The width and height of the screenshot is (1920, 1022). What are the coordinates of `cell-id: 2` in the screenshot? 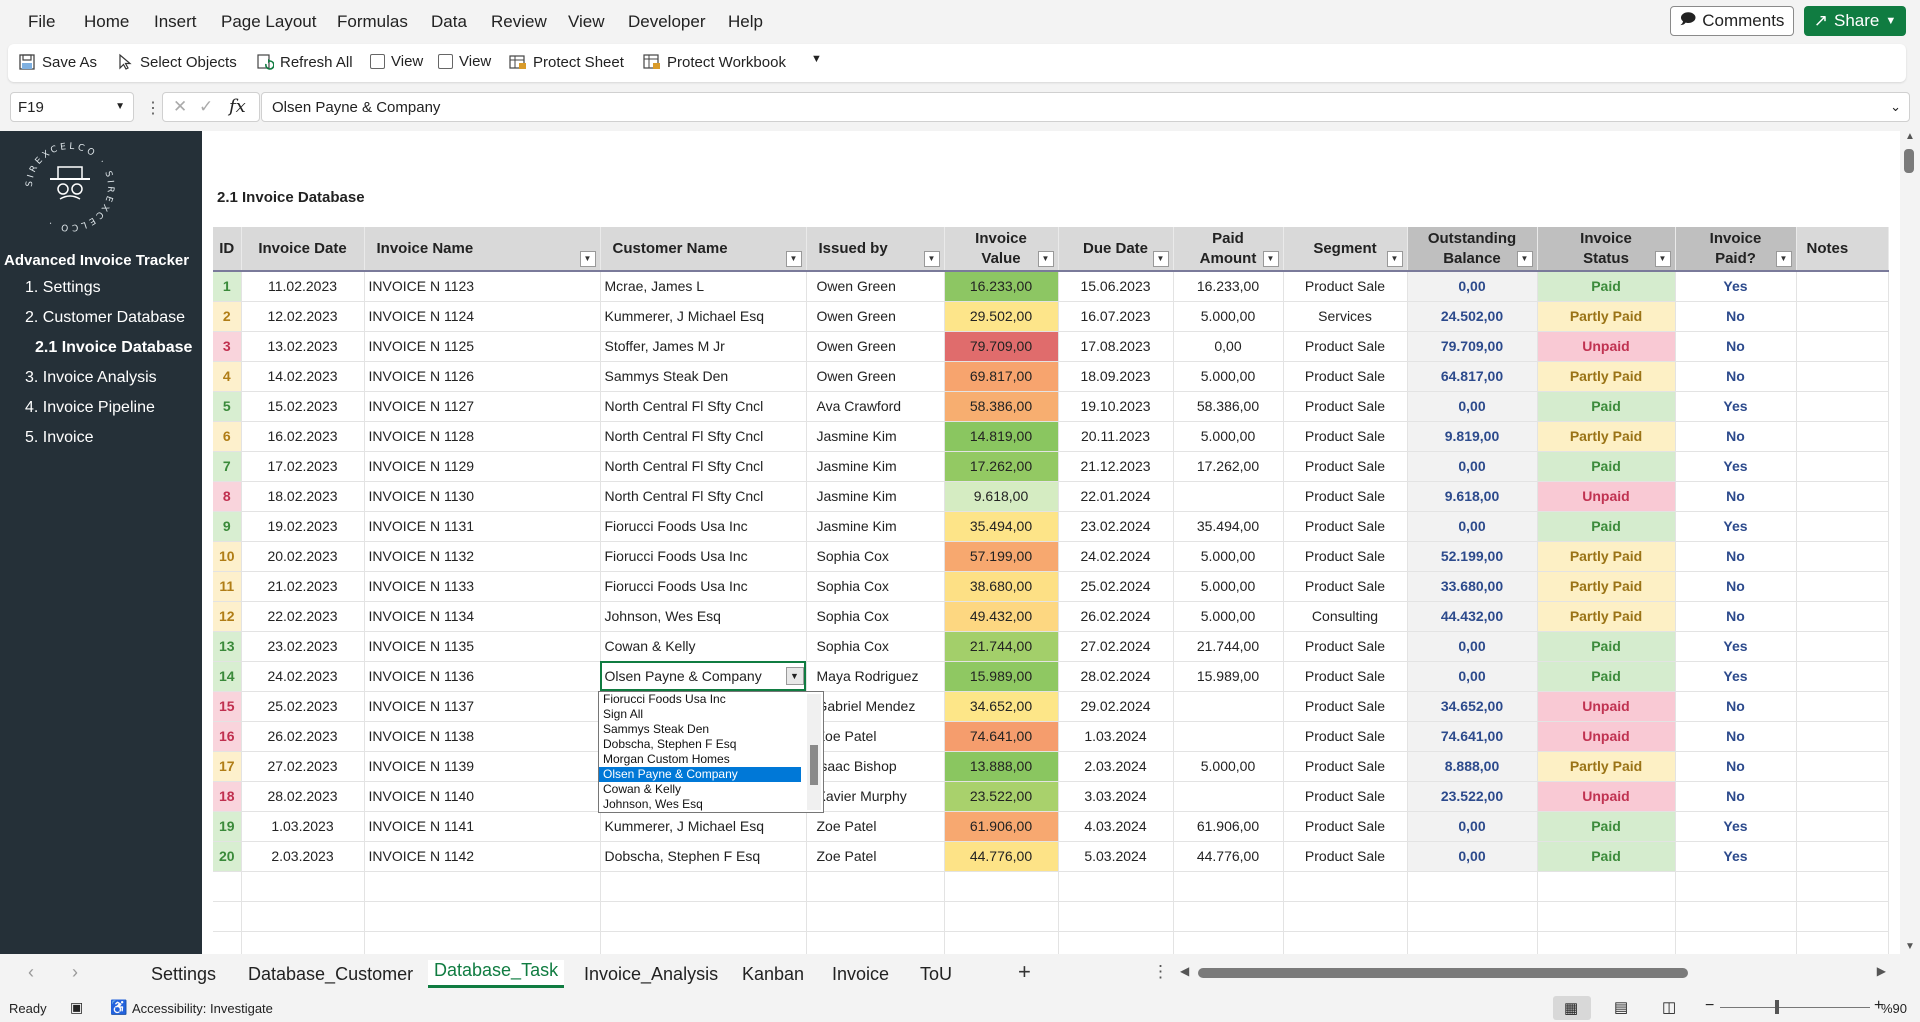 It's located at (227, 316).